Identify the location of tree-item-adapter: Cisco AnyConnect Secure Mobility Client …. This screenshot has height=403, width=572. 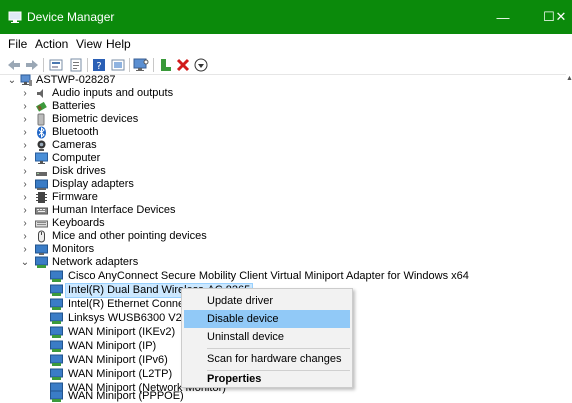
(280, 276).